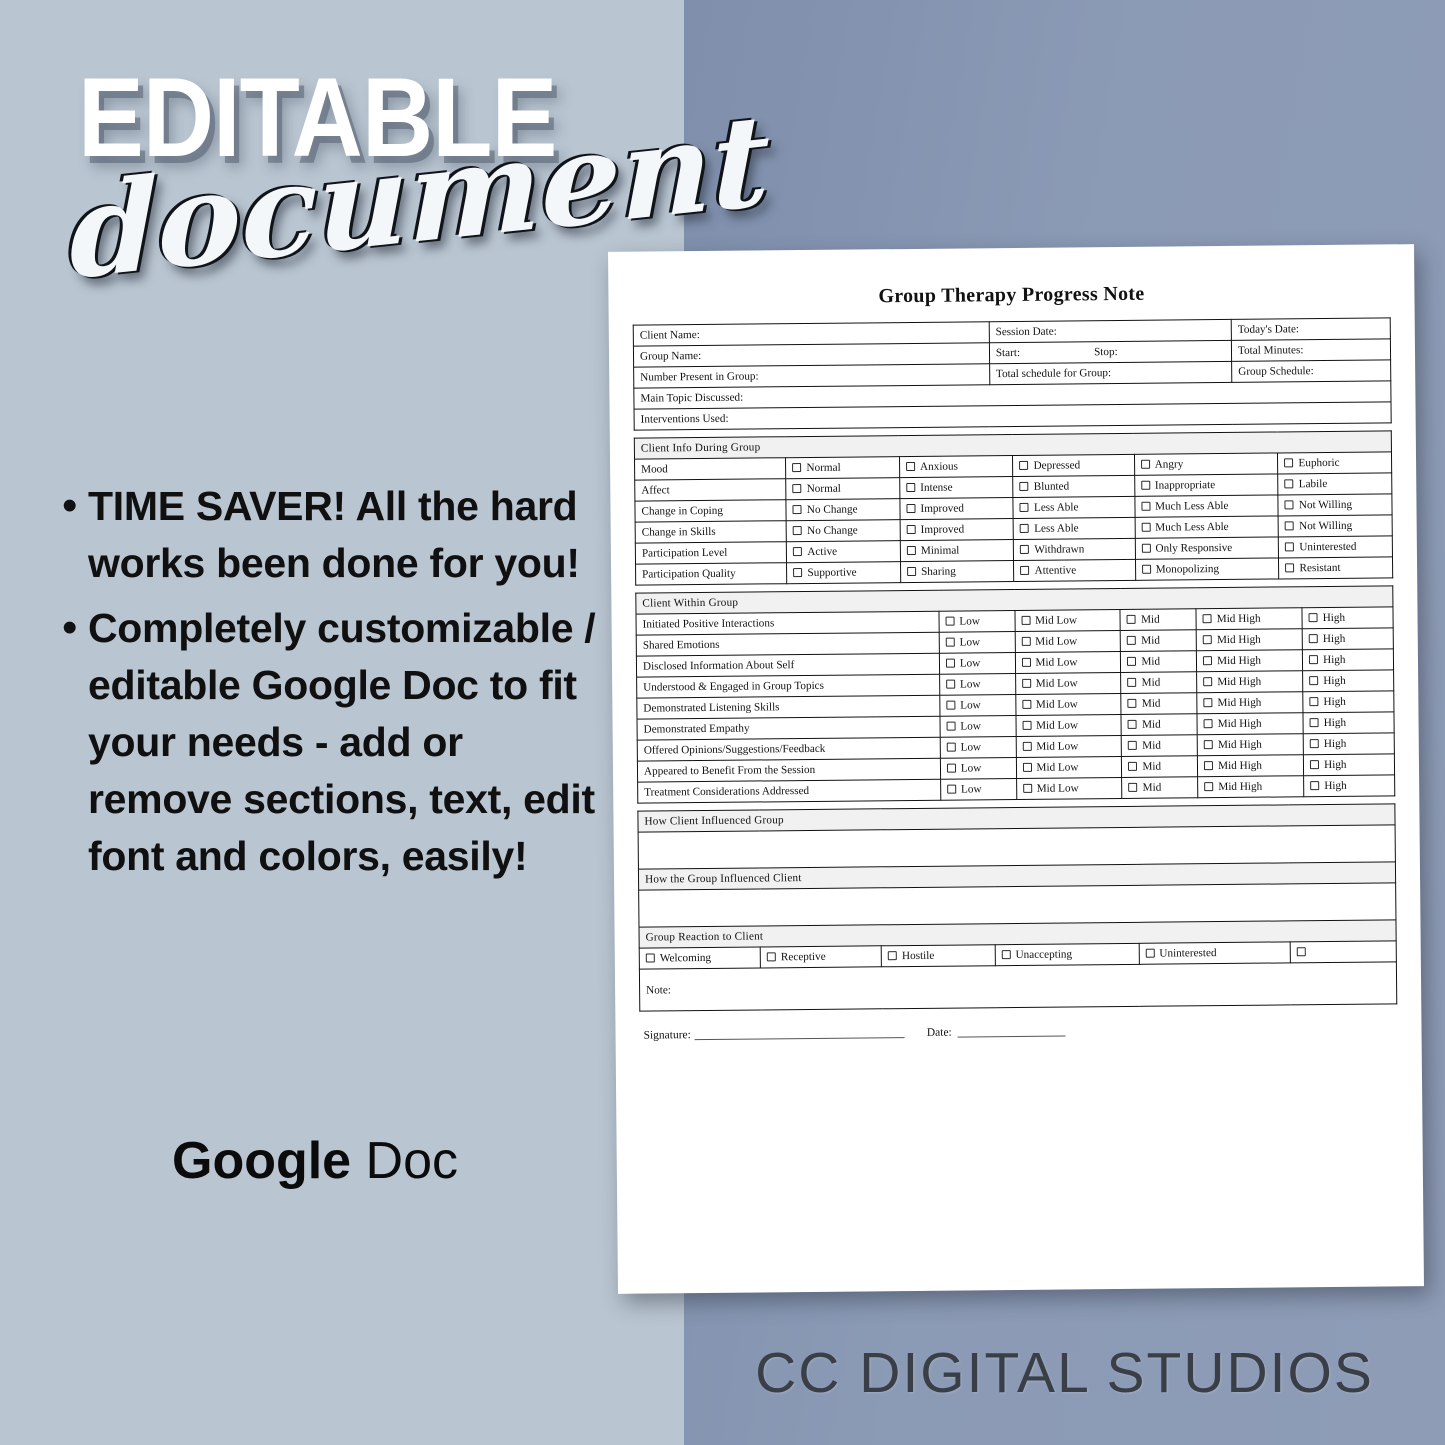 This screenshot has height=1445, width=1445. Describe the element at coordinates (821, 956) in the screenshot. I see `checkbox-option: Receptive` at that location.